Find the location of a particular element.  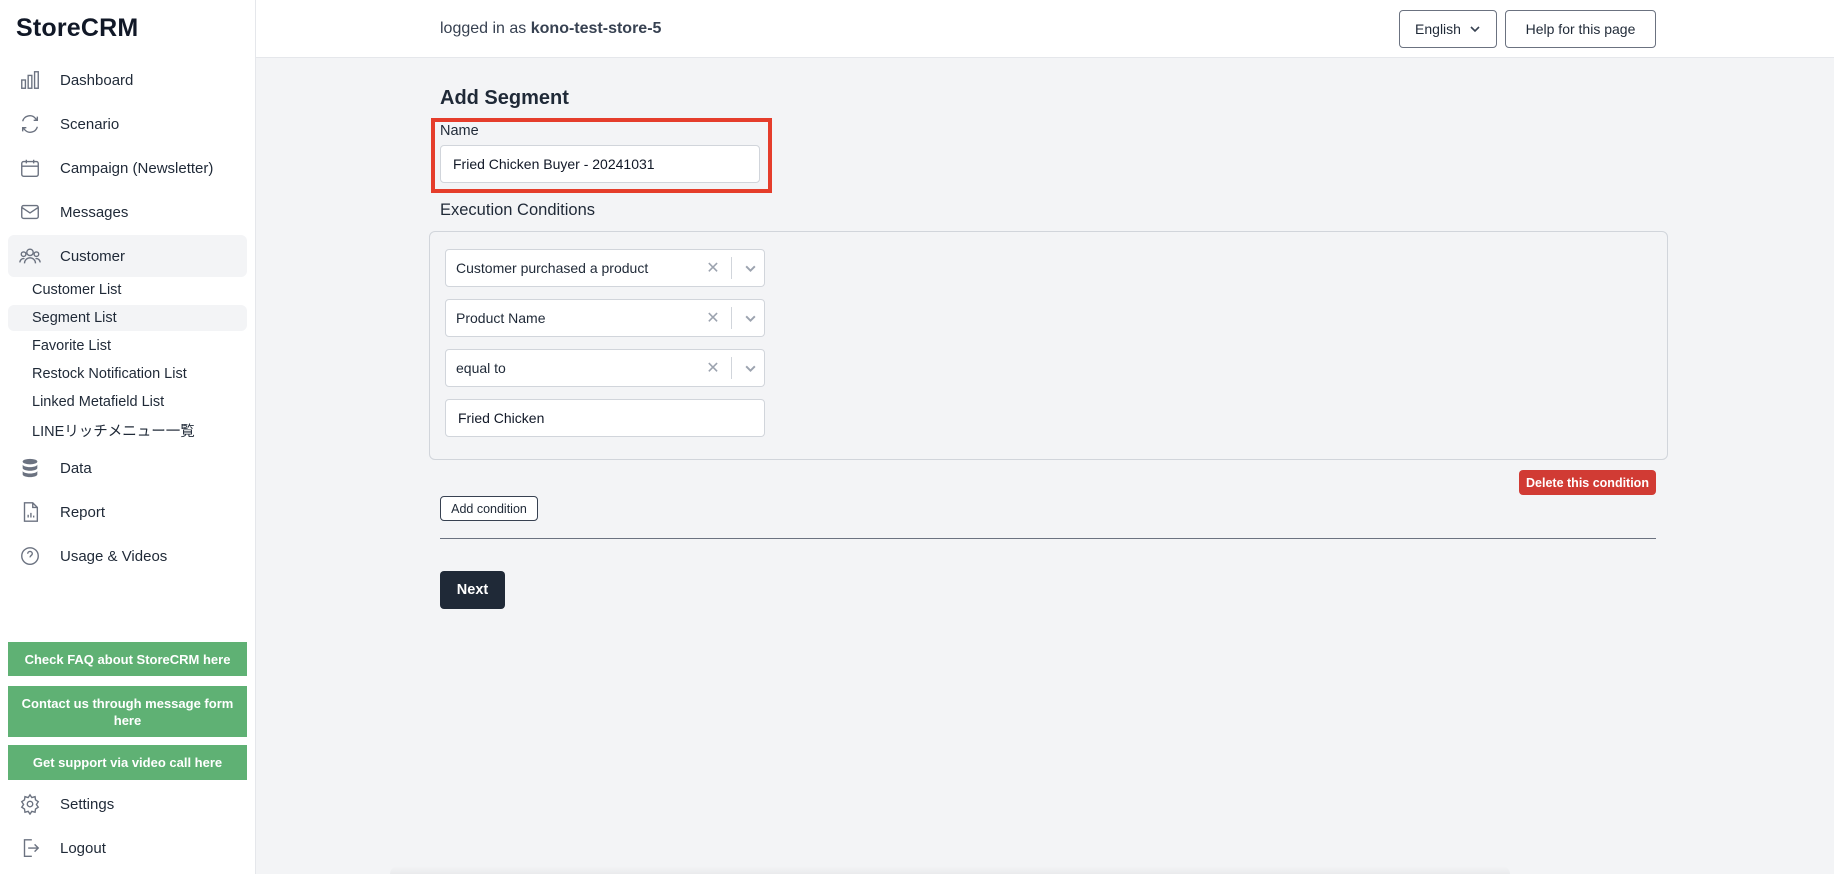

sidebar-subitem-customer-list: Customer List is located at coordinates (127, 290).